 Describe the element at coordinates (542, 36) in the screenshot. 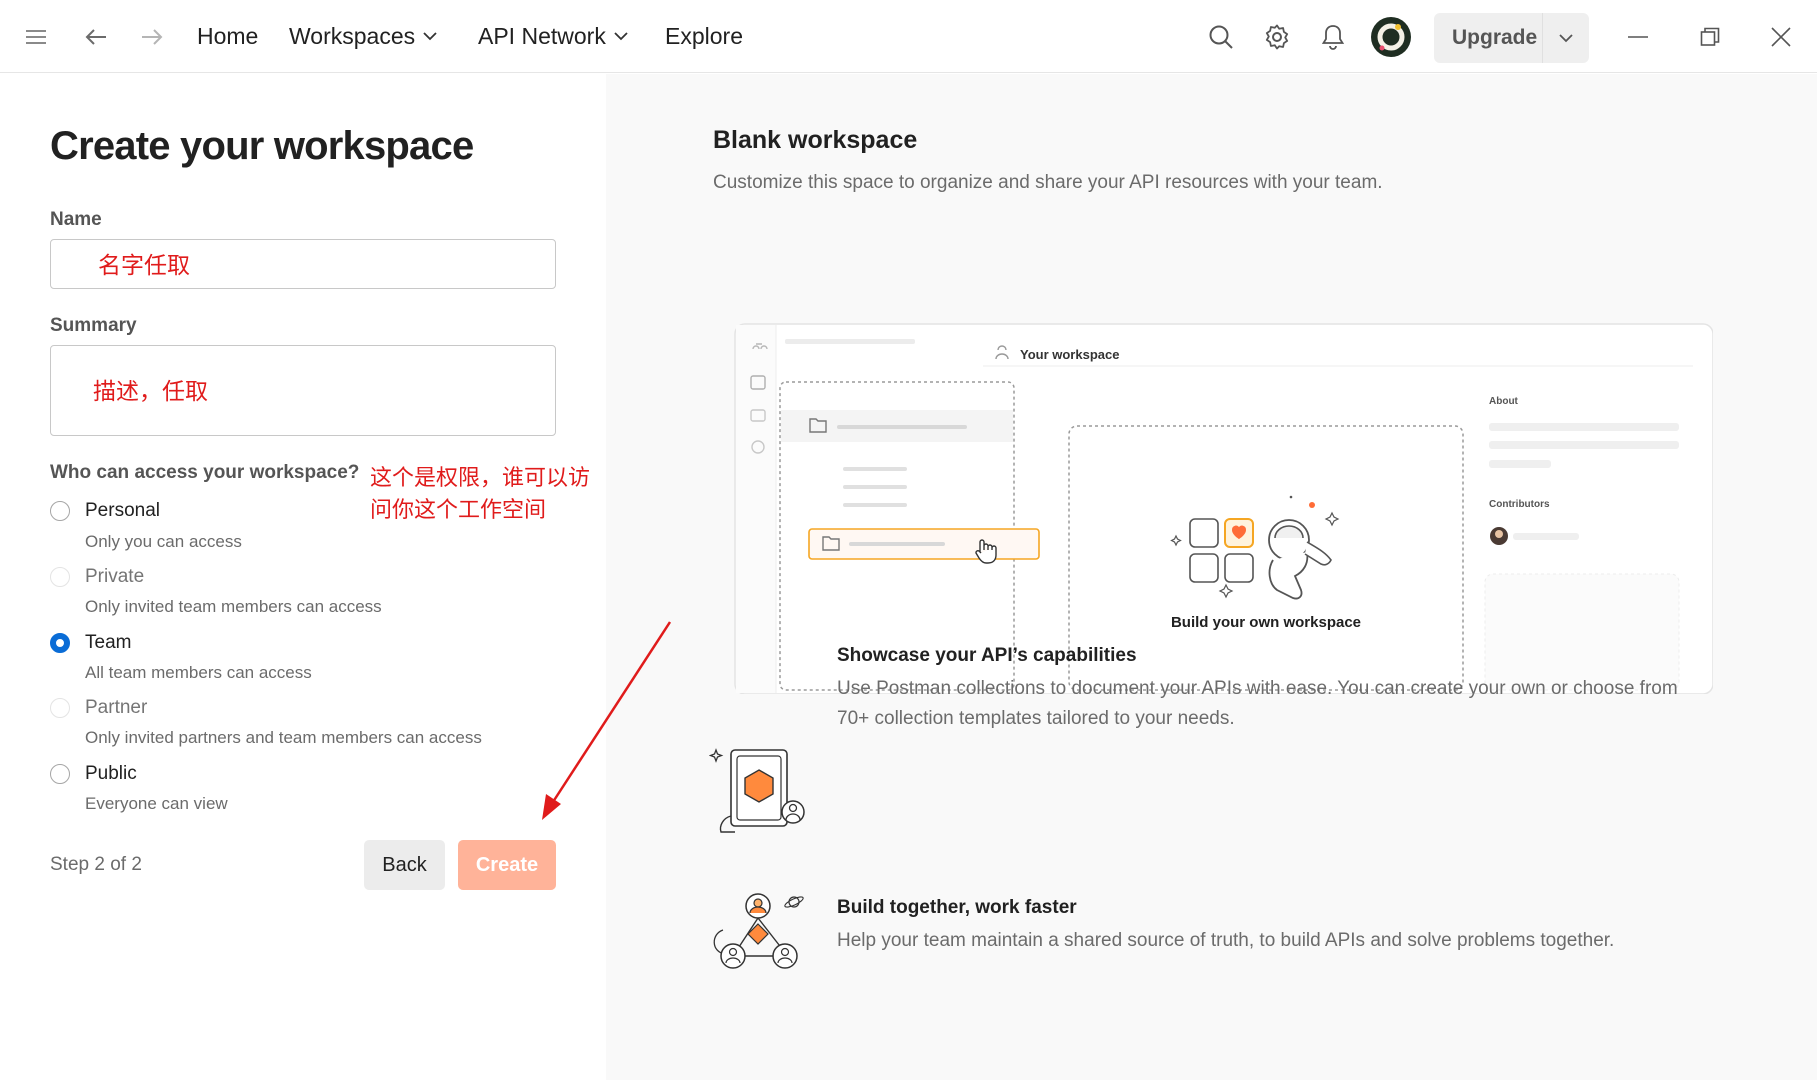

I see `nav-api-network-label: API Network` at that location.